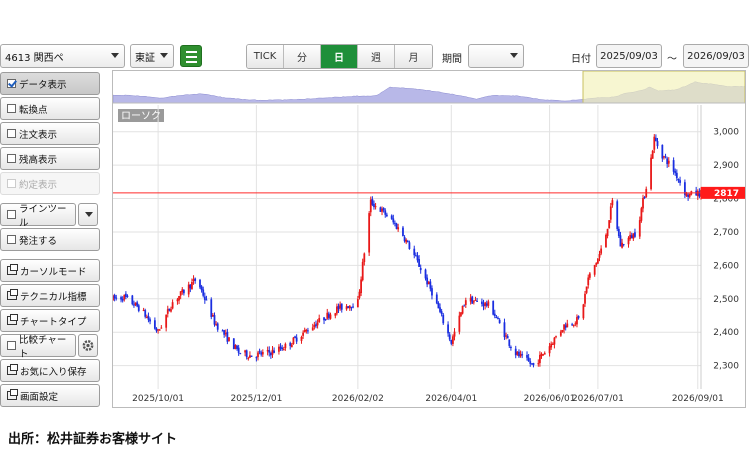  What do you see at coordinates (302, 56) in the screenshot?
I see `tab-minute: 分` at bounding box center [302, 56].